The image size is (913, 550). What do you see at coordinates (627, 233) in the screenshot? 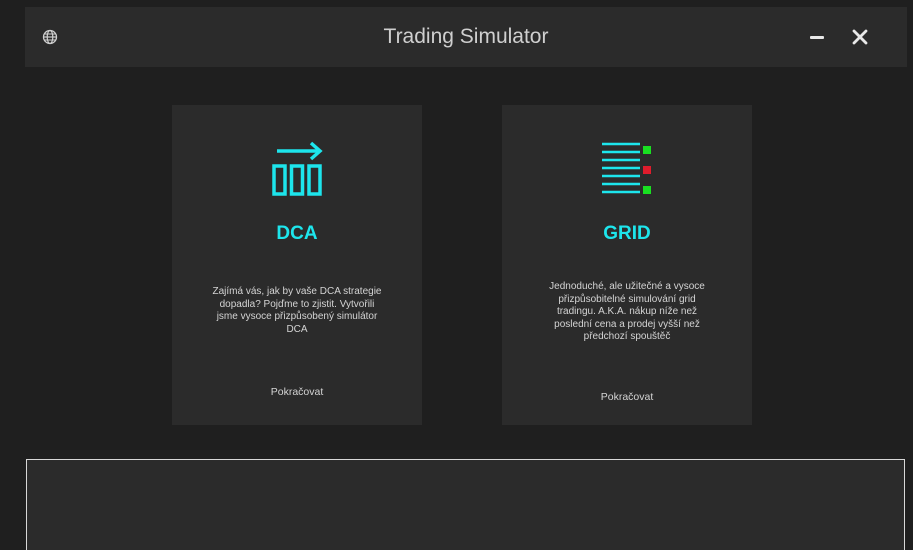
I see `grid-card-title: GRID` at bounding box center [627, 233].